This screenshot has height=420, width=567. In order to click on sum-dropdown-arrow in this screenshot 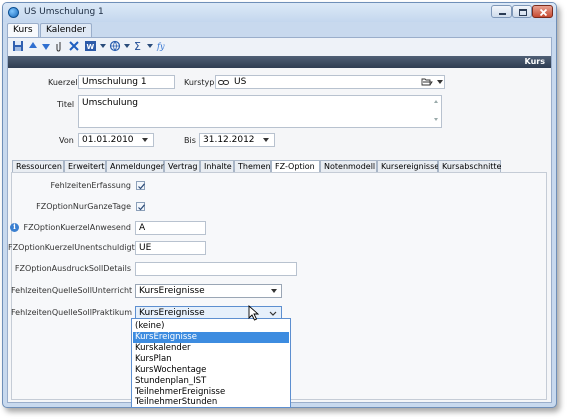, I will do `click(150, 46)`.